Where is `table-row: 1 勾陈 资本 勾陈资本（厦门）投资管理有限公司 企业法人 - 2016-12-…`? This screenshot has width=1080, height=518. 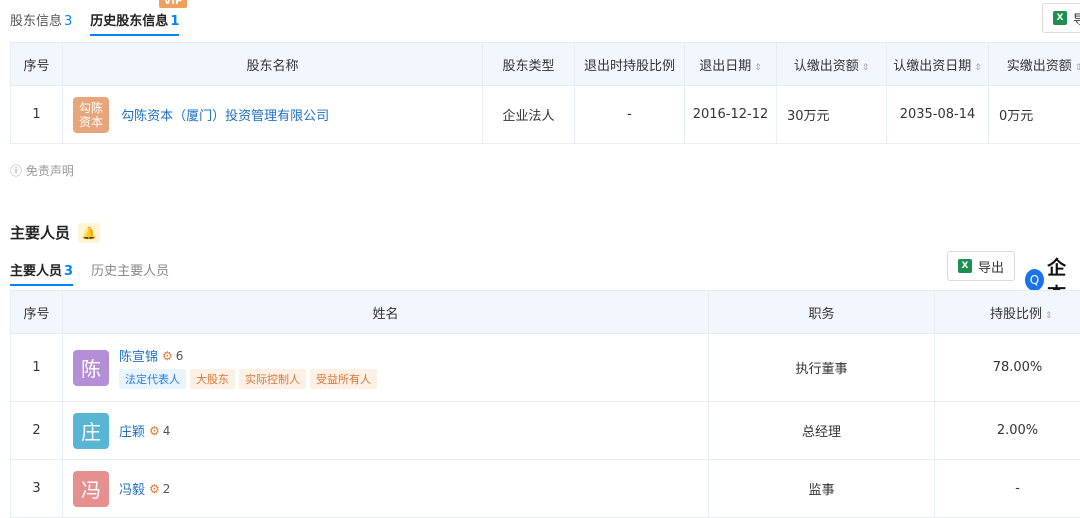 table-row: 1 勾陈 资本 勾陈资本（厦门）投资管理有限公司 企业法人 - 2016-12-… is located at coordinates (545, 115).